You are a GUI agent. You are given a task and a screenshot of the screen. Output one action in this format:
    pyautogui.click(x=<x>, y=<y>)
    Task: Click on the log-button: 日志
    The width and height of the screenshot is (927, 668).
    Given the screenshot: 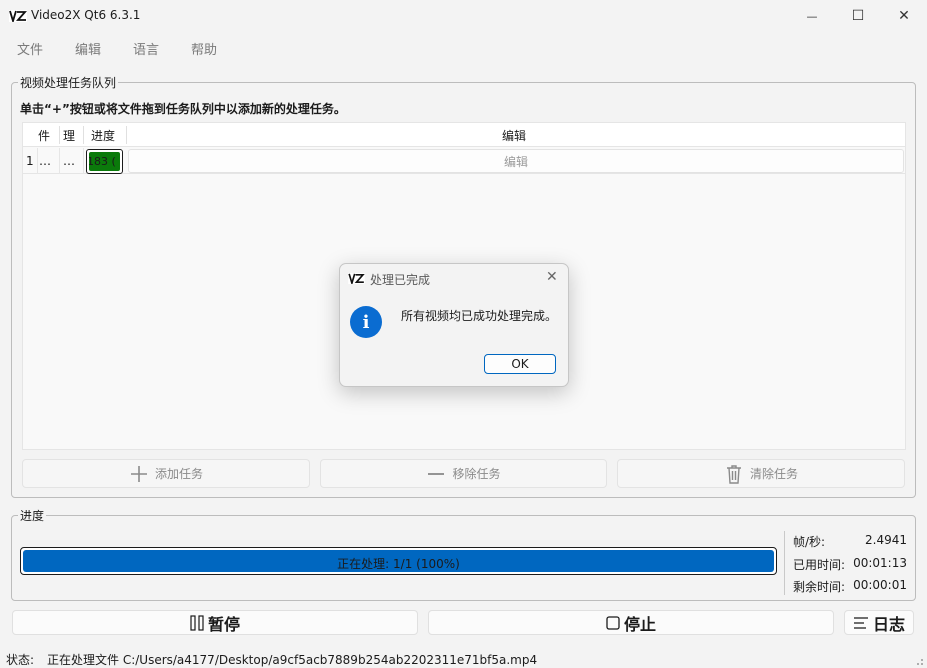 What is the action you would take?
    pyautogui.click(x=879, y=622)
    